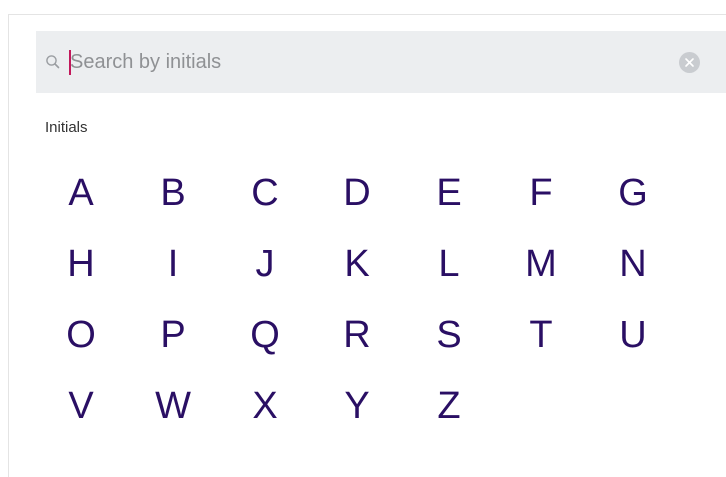 Image resolution: width=726 pixels, height=477 pixels. I want to click on search-input, so click(369, 62).